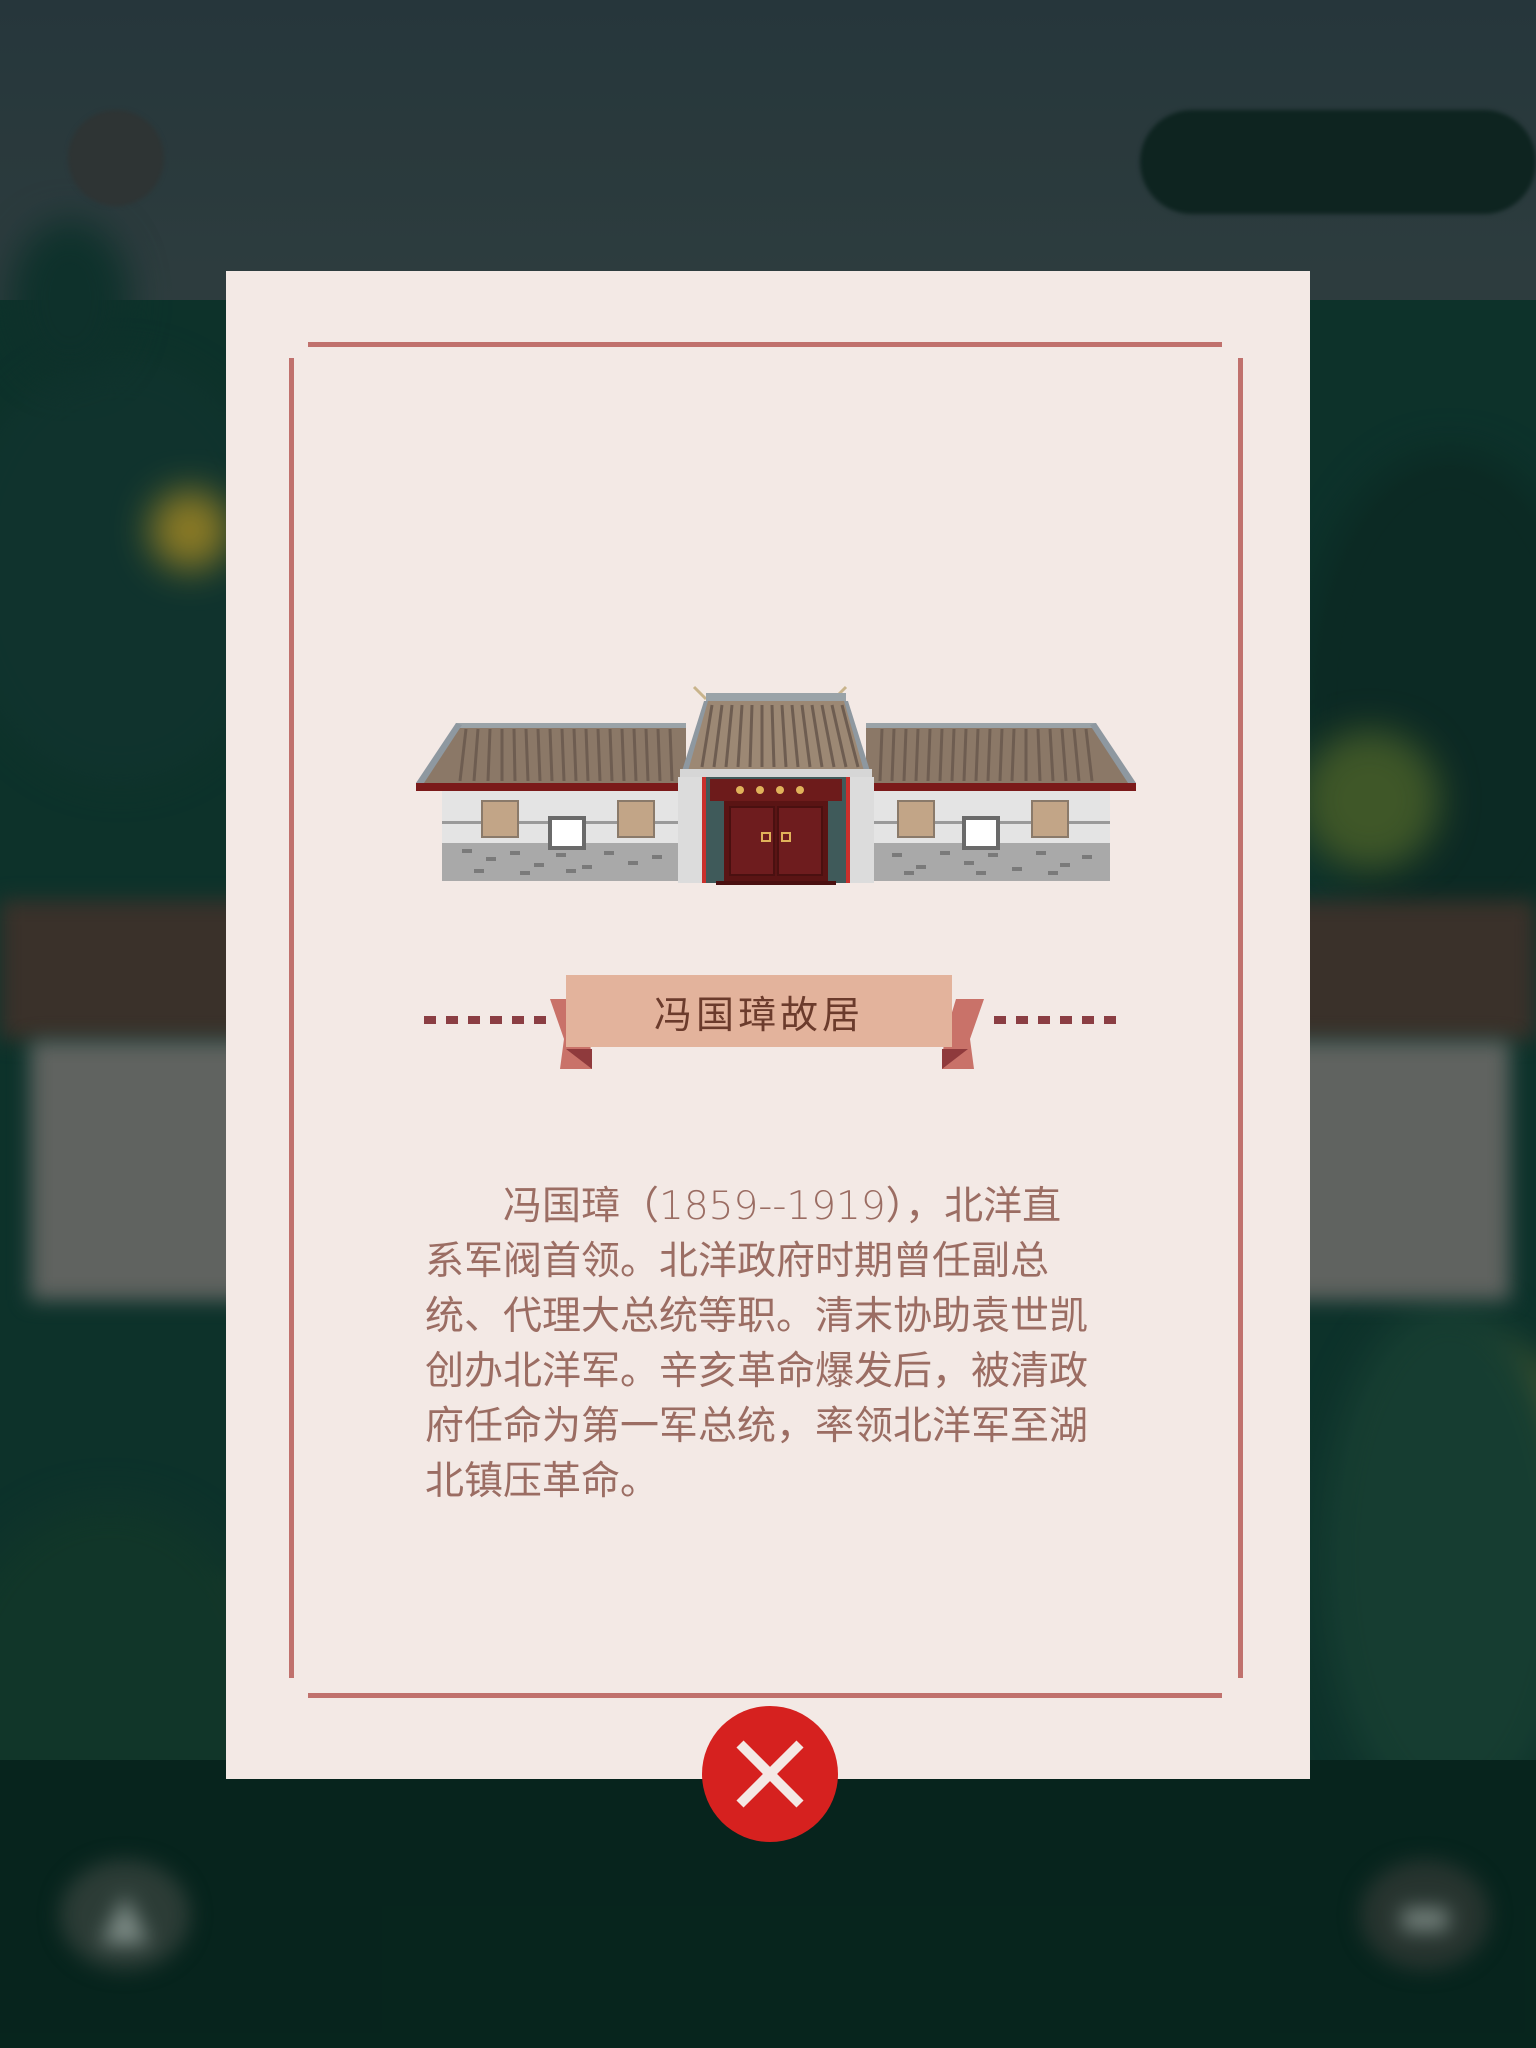 This screenshot has width=1536, height=2048. I want to click on close-button, so click(770, 1774).